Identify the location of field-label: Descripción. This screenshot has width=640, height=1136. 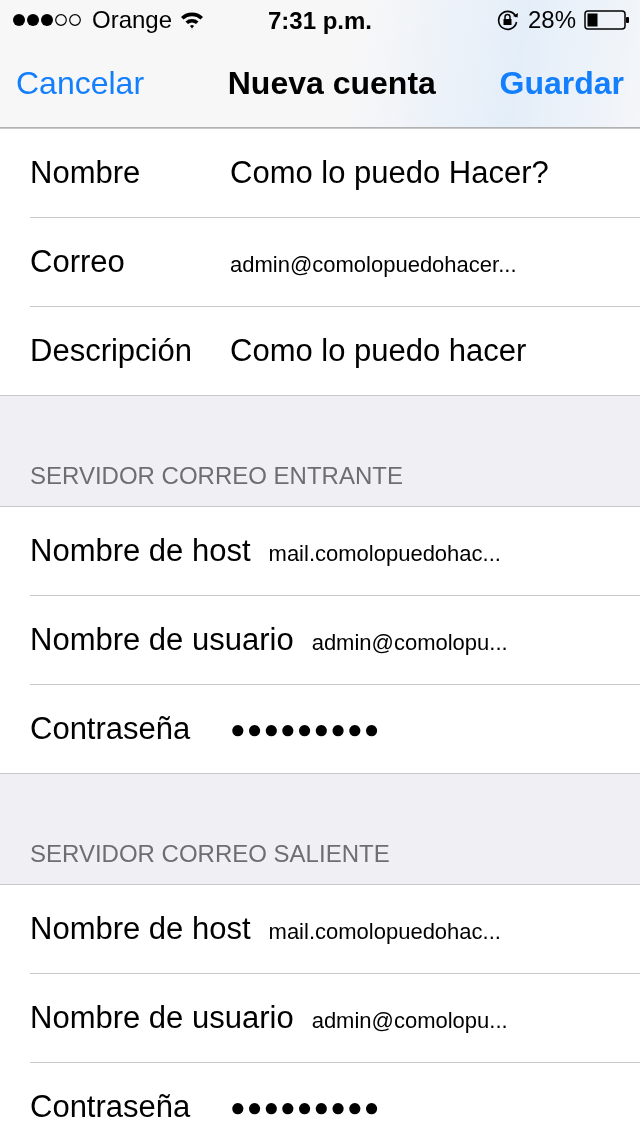
(111, 351).